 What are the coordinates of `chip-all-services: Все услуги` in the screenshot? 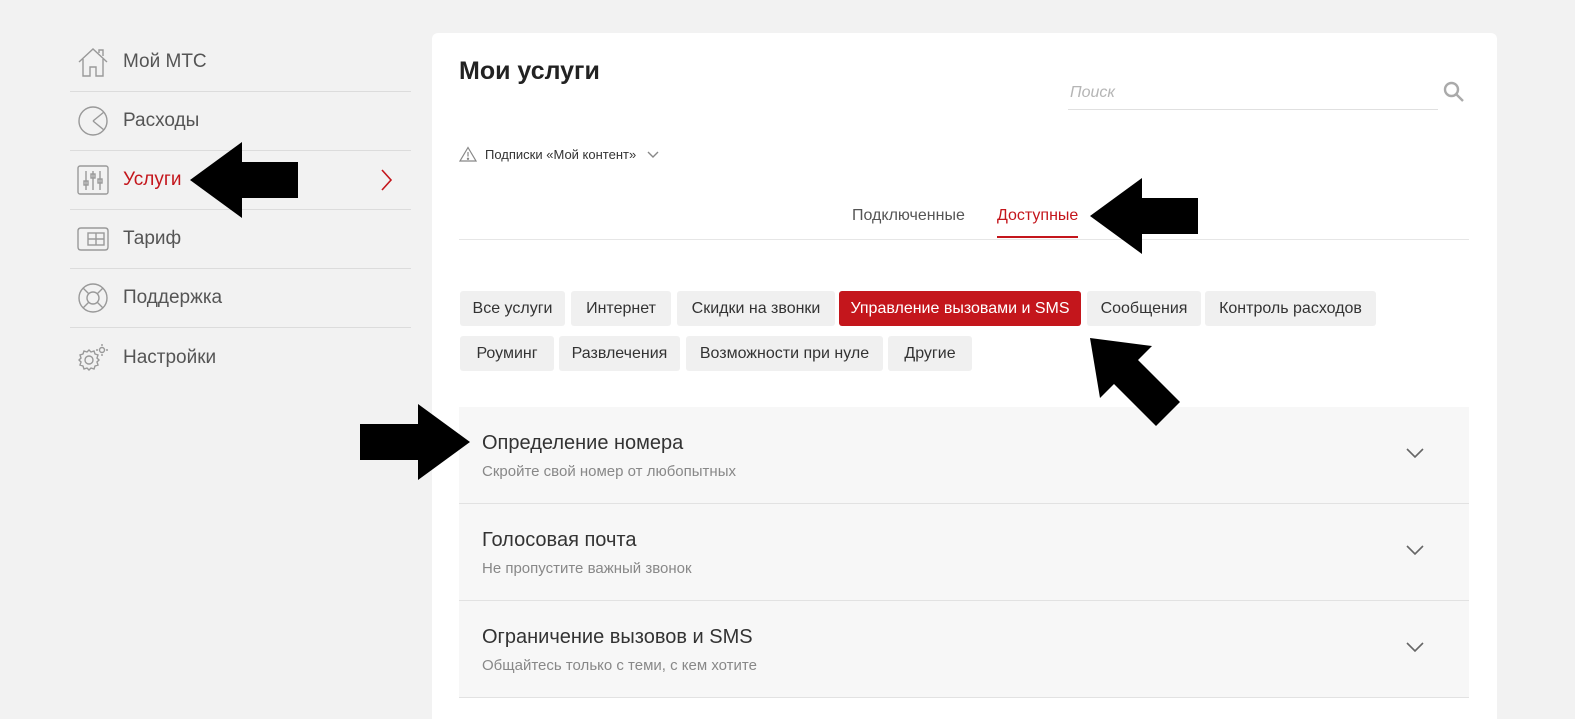 It's located at (512, 308).